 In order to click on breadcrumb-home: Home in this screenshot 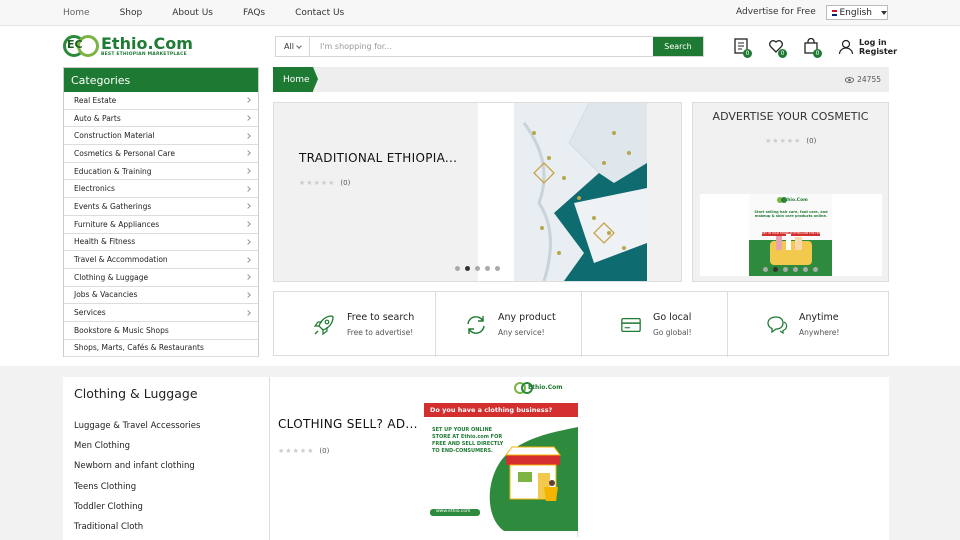, I will do `click(295, 79)`.